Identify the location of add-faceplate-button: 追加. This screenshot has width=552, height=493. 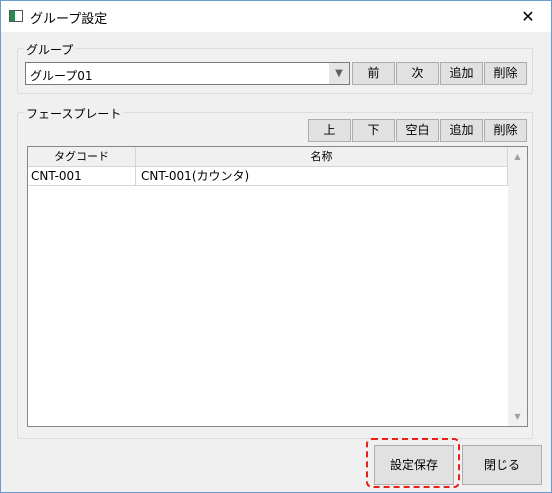
(461, 130).